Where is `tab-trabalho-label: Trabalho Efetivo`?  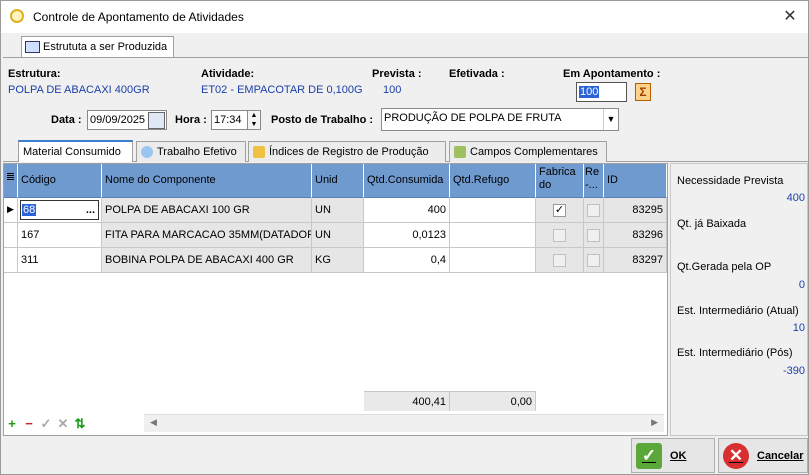 tab-trabalho-label: Trabalho Efetivo is located at coordinates (197, 152).